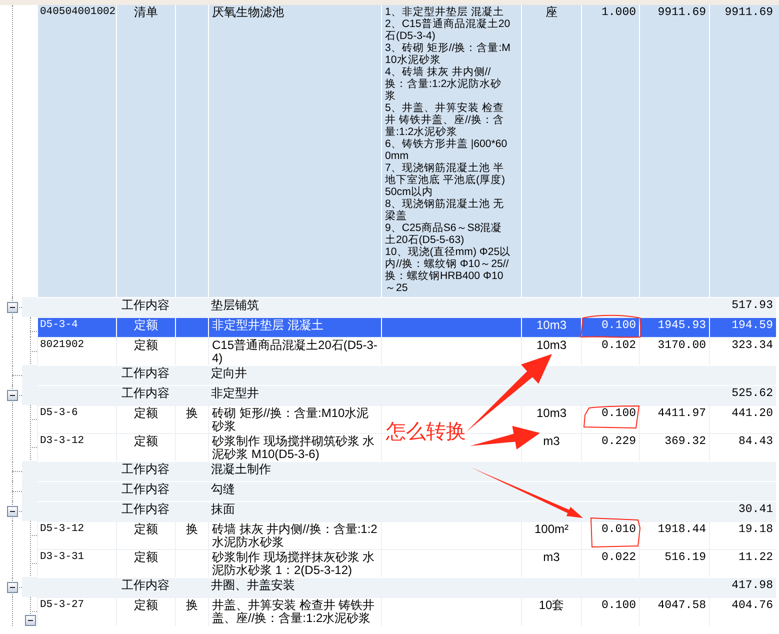 Image resolution: width=779 pixels, height=634 pixels. What do you see at coordinates (445, 120) in the screenshot?
I see `description-line: 5、井盖、井箅安装 检查井 铸铁井盖、座//换：含量:1:2水泥砂浆` at bounding box center [445, 120].